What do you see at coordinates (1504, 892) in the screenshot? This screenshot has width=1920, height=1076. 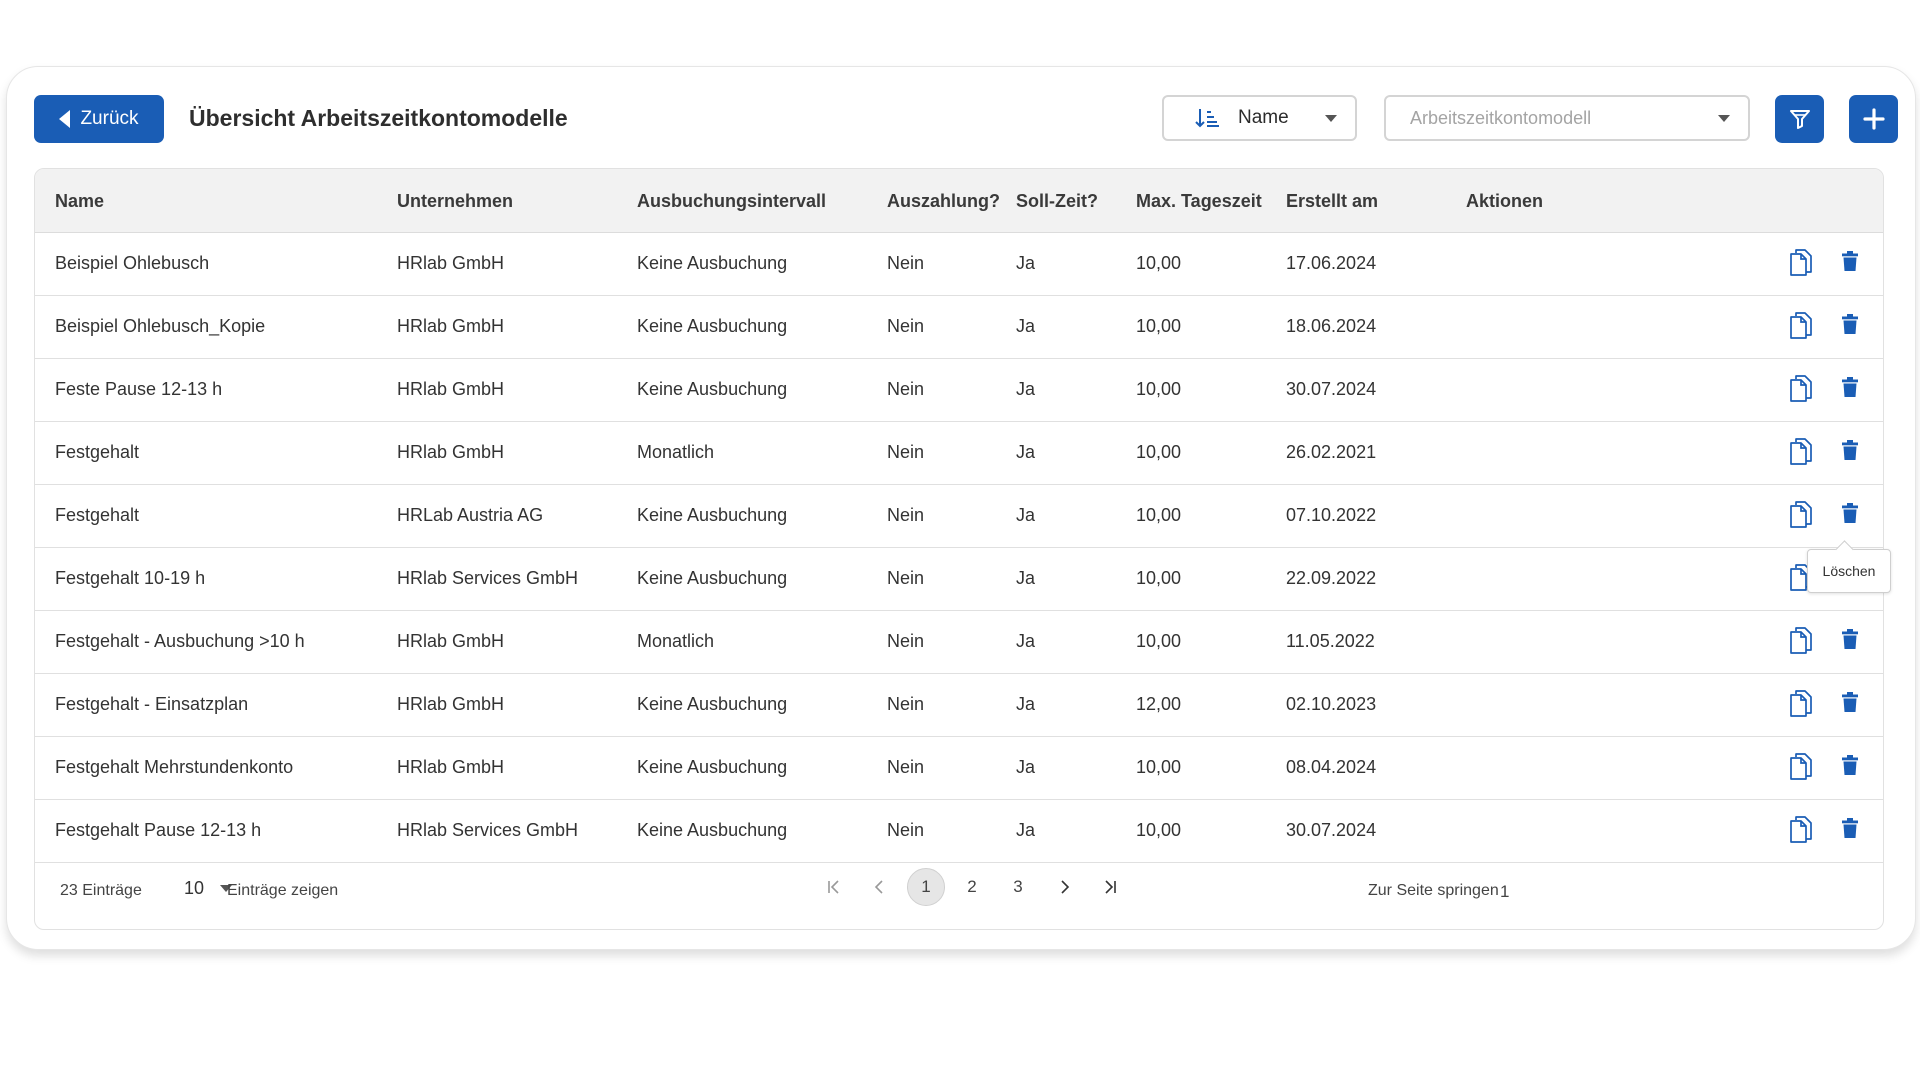 I see `jump-to-page-input: 1` at bounding box center [1504, 892].